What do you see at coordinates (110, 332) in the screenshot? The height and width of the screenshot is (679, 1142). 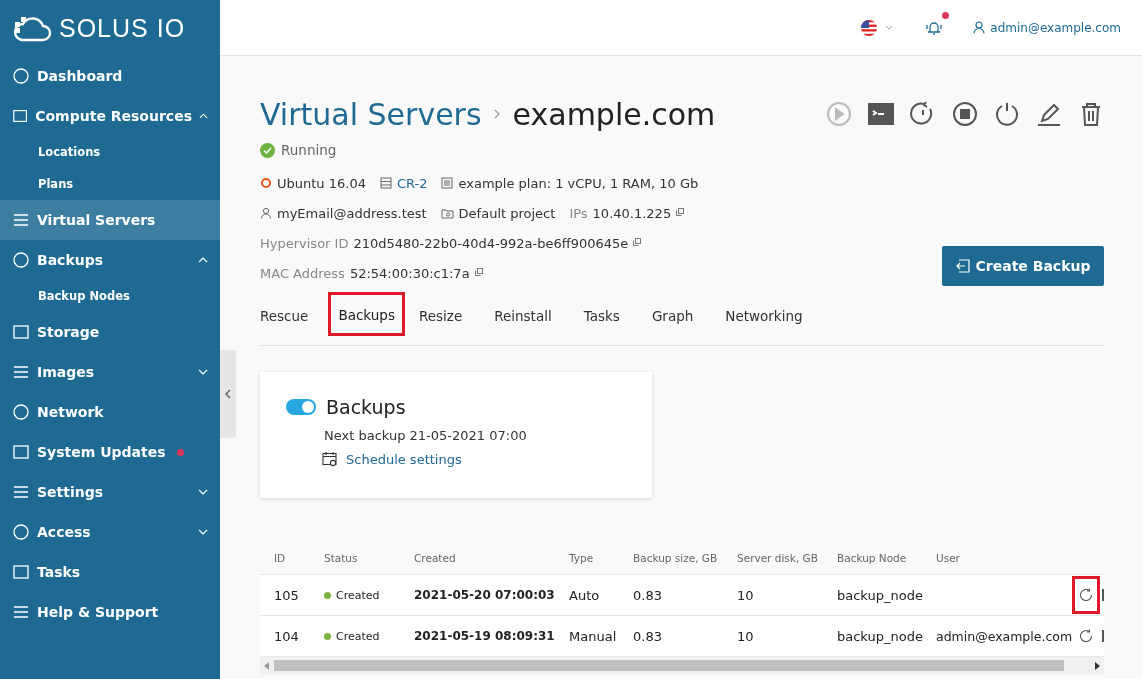 I see `nav-item: Storage` at bounding box center [110, 332].